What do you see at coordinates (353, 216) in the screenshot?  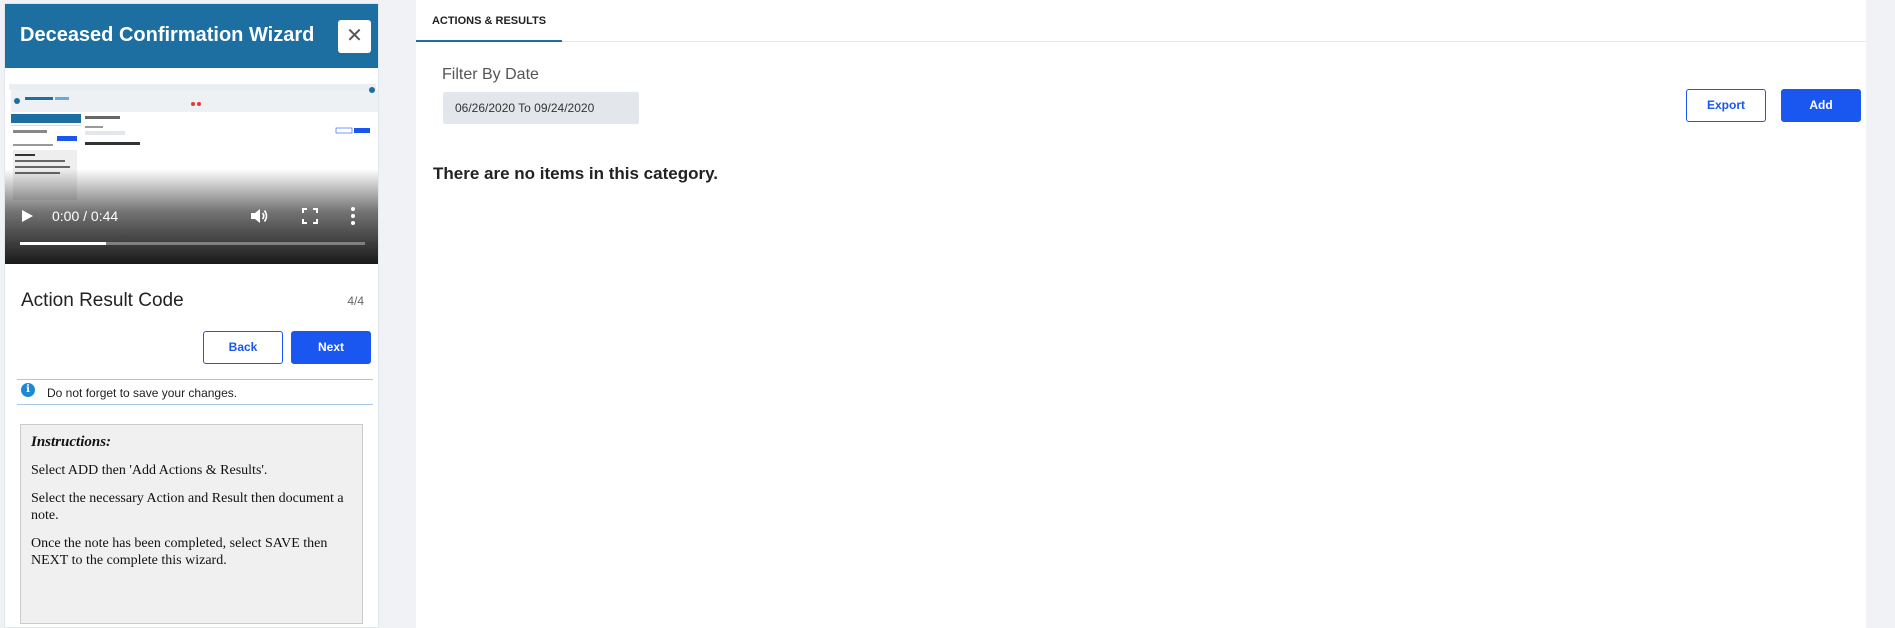 I see `more-vertical-icon` at bounding box center [353, 216].